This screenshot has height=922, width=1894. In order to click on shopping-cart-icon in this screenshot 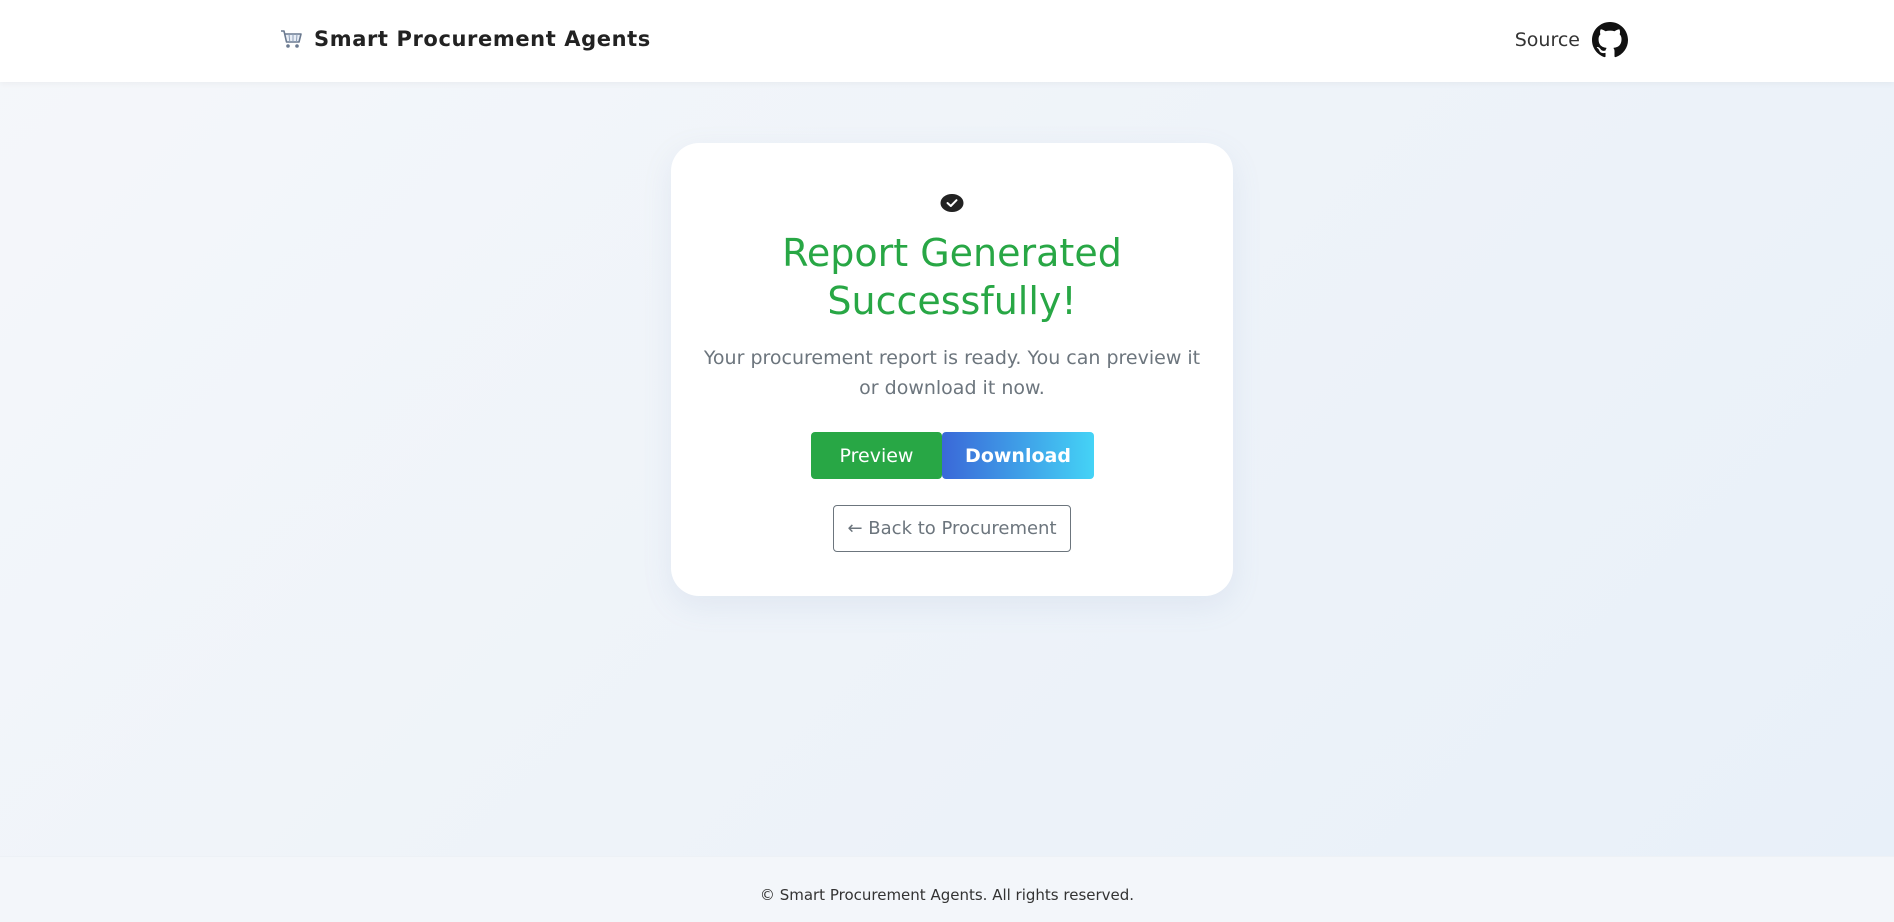, I will do `click(292, 39)`.